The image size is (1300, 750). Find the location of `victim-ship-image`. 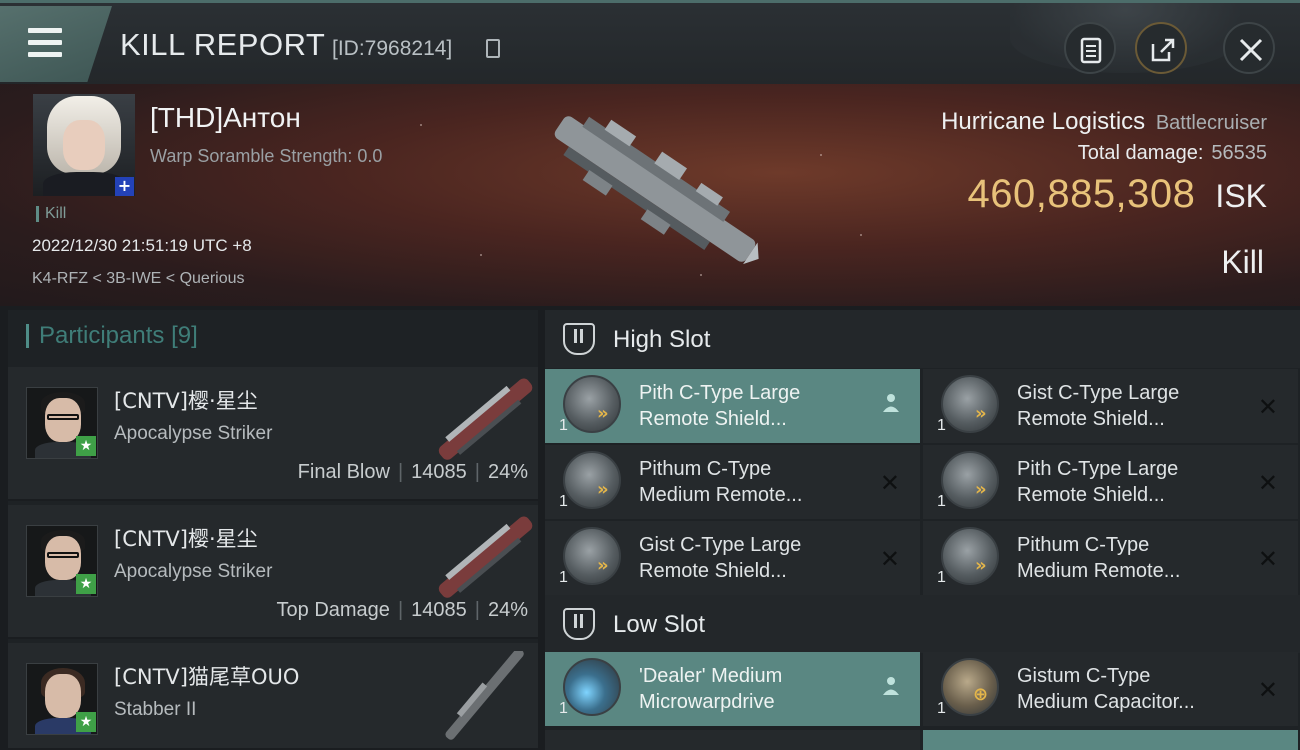

victim-ship-image is located at coordinates (656, 190).